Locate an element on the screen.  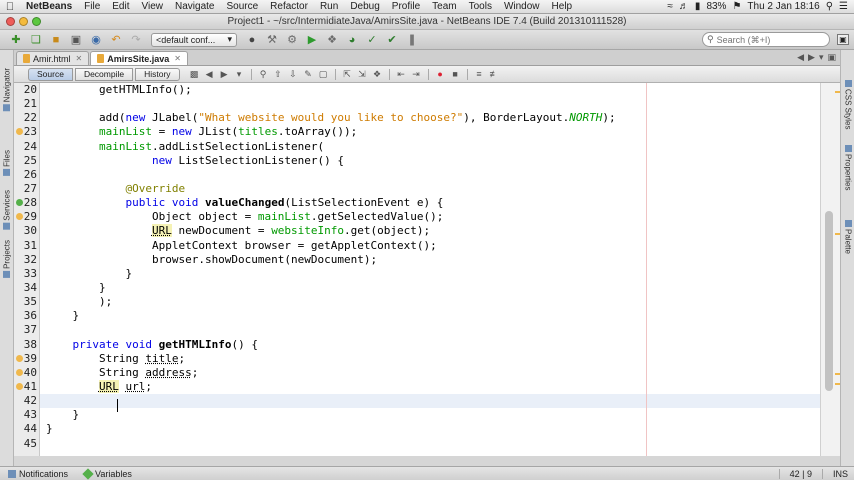
open-project-icon: ■ is located at coordinates (56, 40).